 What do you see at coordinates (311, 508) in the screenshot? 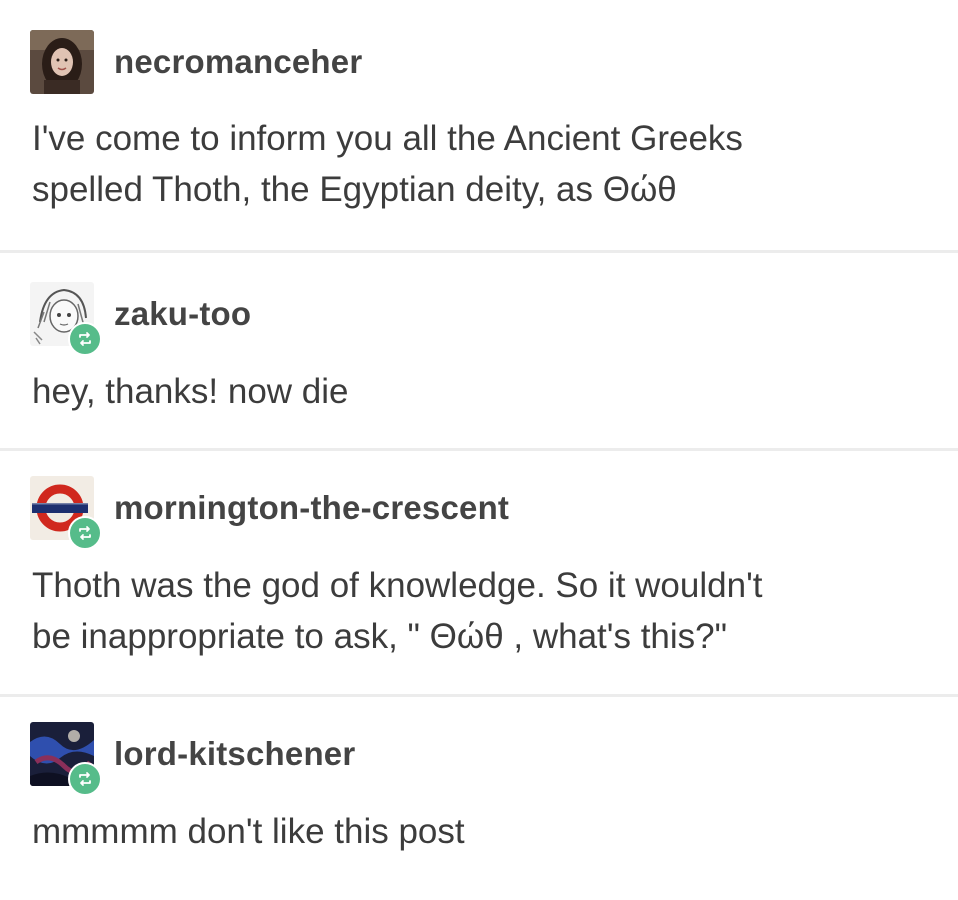
I see `username: mornington-the-crescent` at bounding box center [311, 508].